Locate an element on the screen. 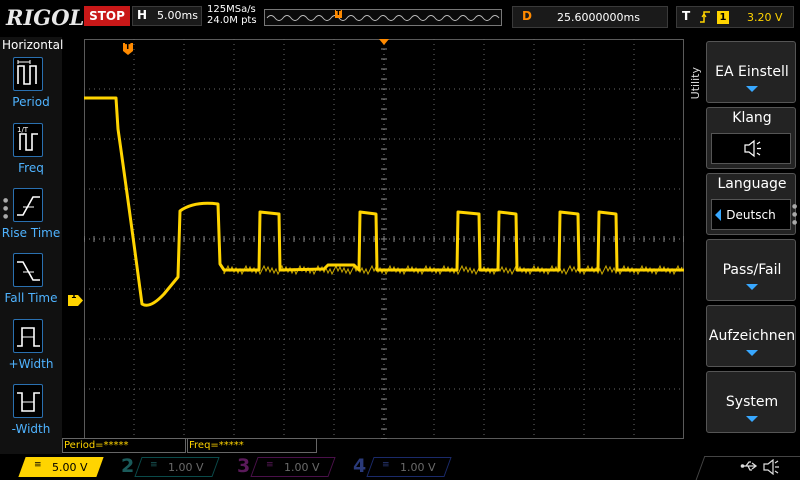 The width and height of the screenshot is (800, 480). language-value-box: Deutsch is located at coordinates (751, 214).